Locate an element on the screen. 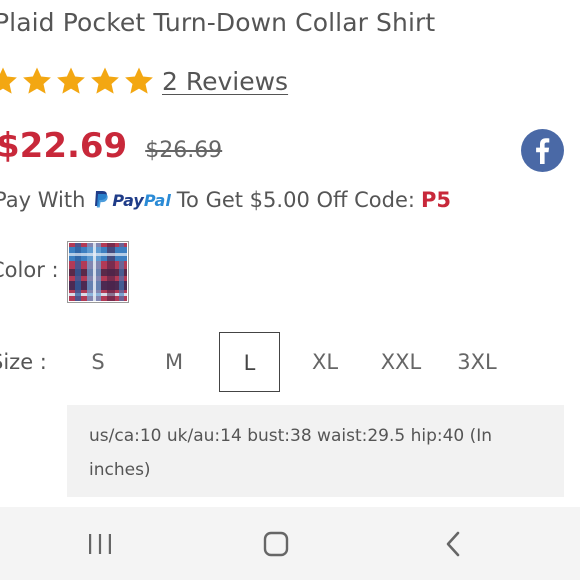 The height and width of the screenshot is (580, 580). rating-stars is located at coordinates (78, 81).